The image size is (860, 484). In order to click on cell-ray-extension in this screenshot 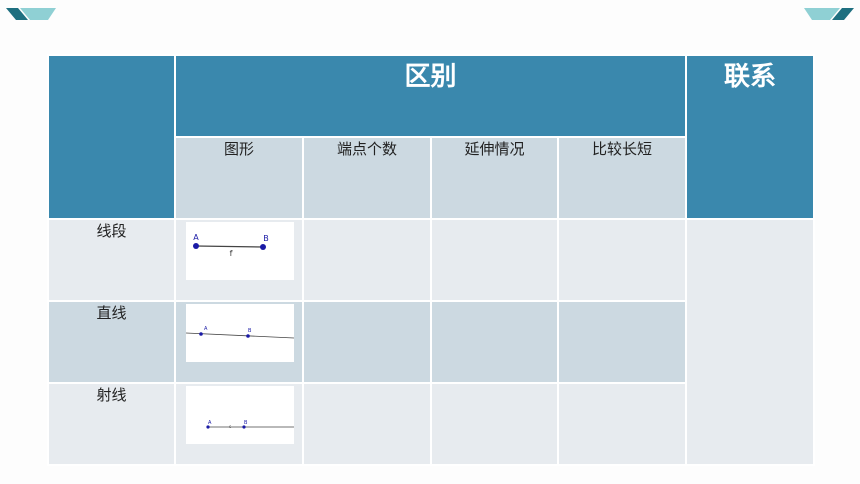, I will do `click(494, 424)`.